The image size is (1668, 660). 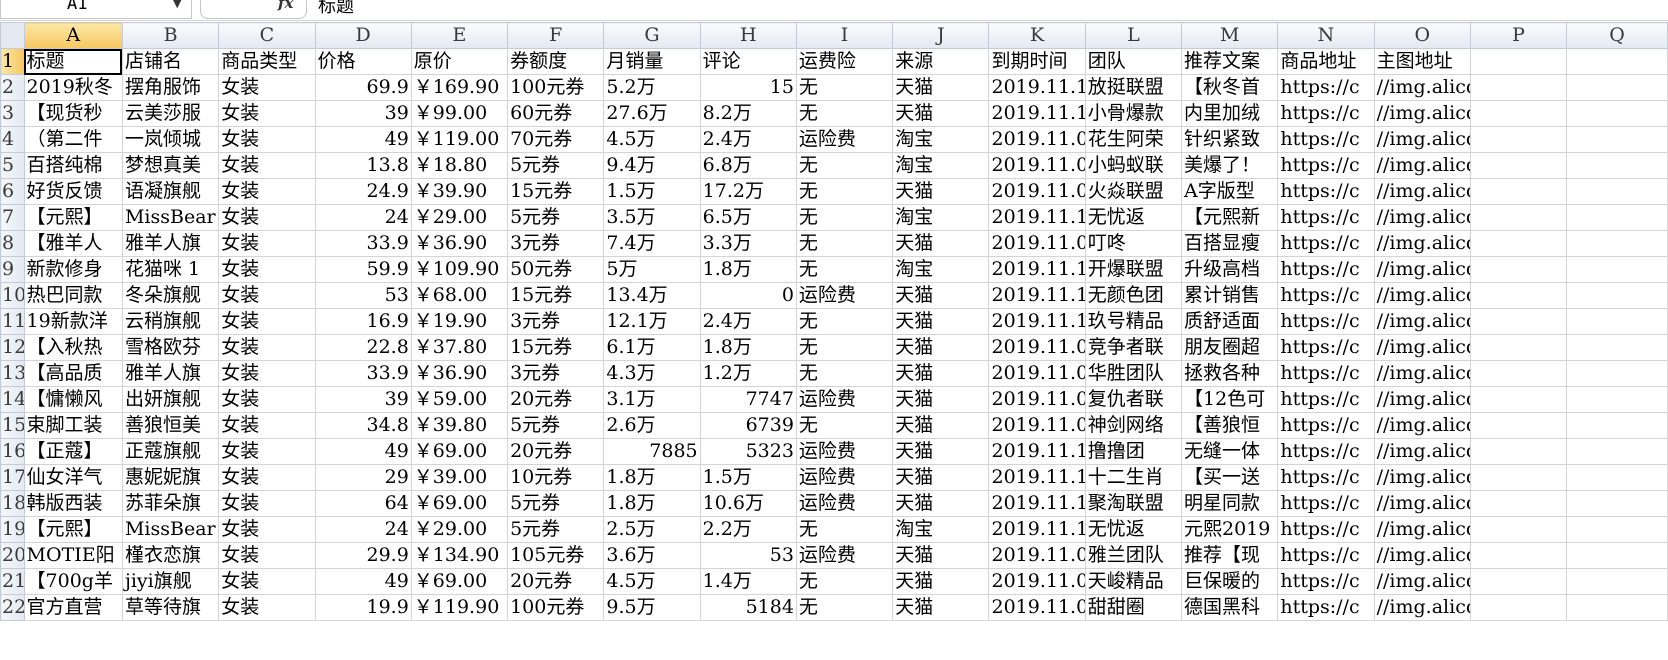 What do you see at coordinates (1230, 35) in the screenshot?
I see `column-header-m: M` at bounding box center [1230, 35].